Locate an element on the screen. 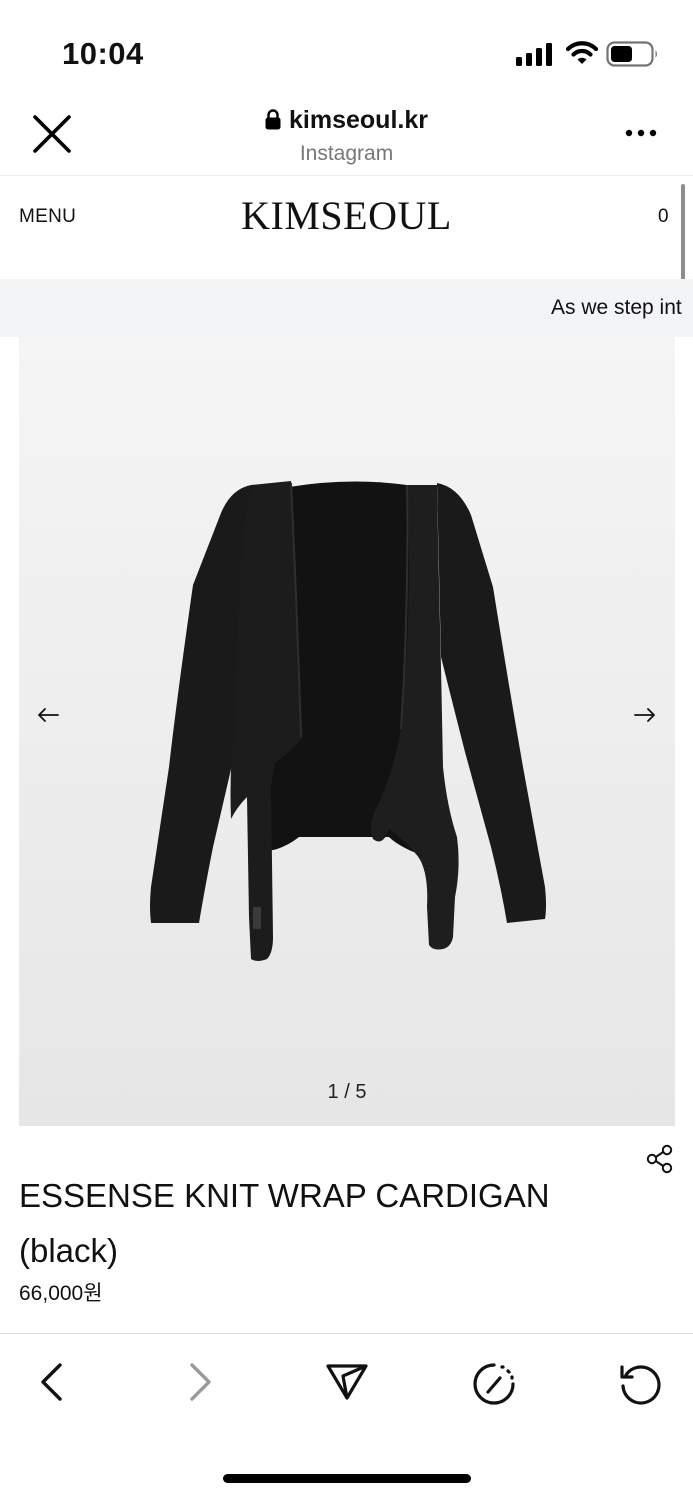 This screenshot has height=1500, width=693. browser-toolbar is located at coordinates (346, 1383).